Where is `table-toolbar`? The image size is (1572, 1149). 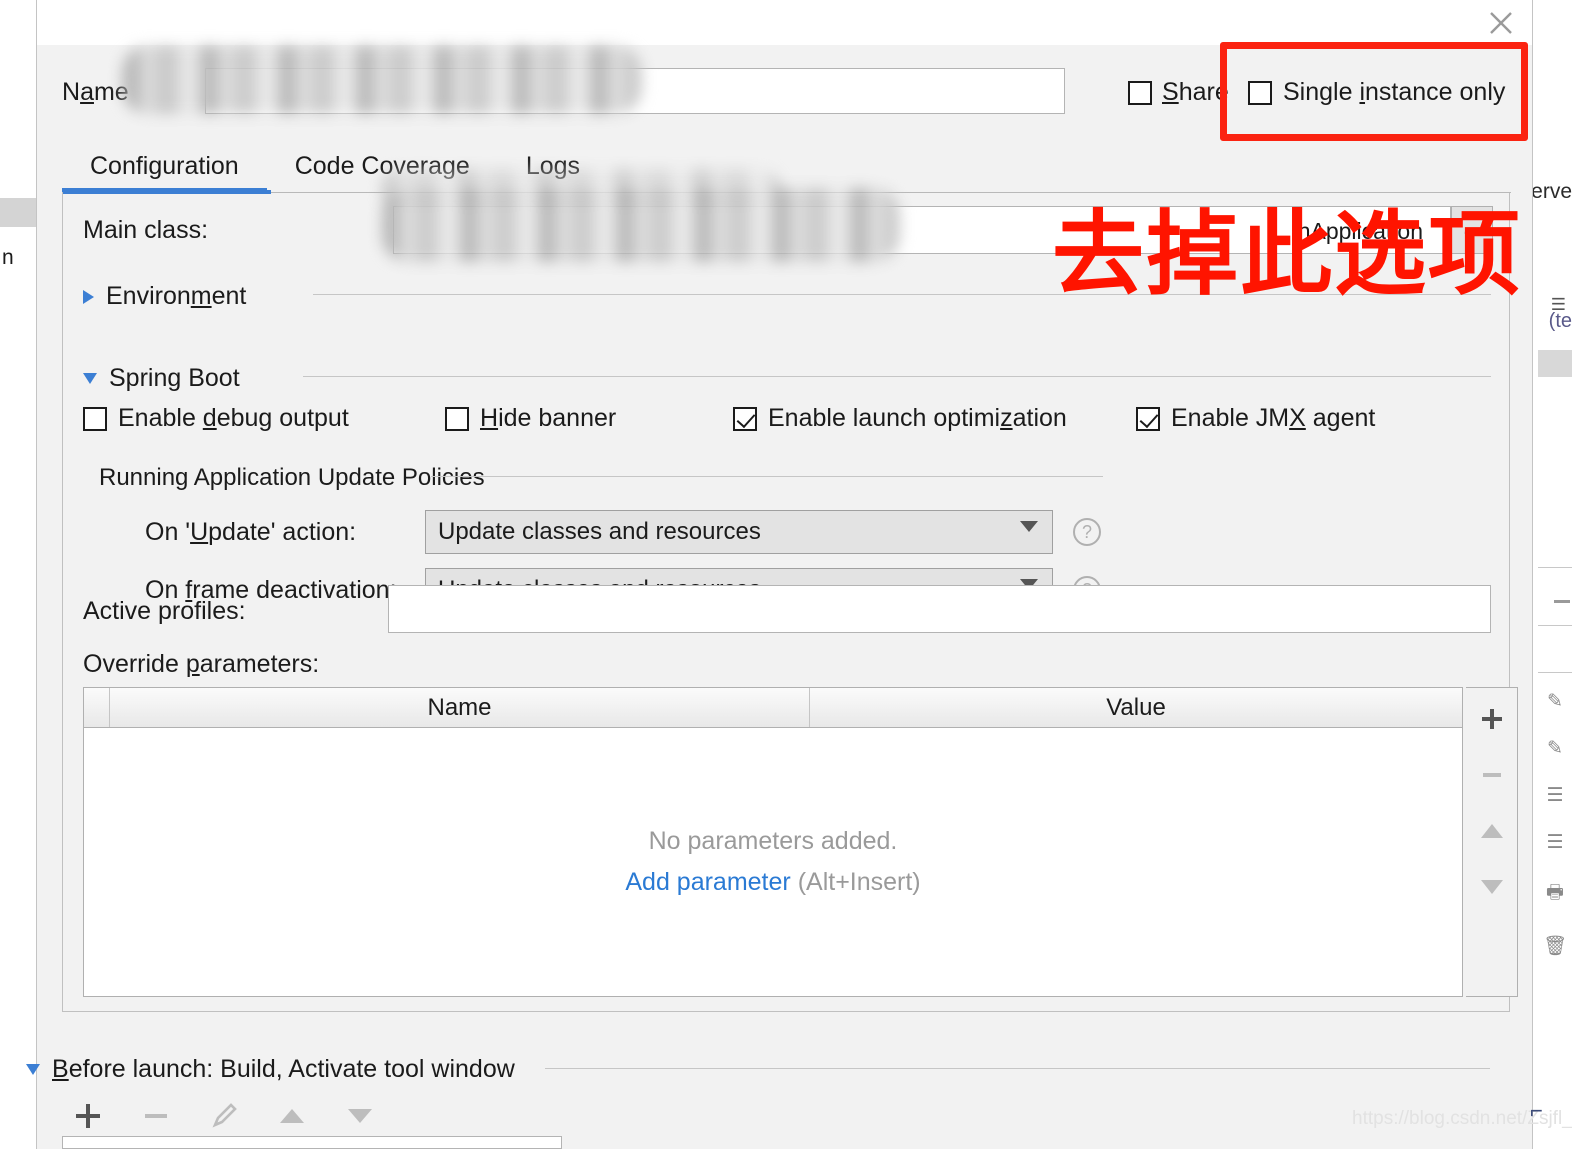
table-toolbar is located at coordinates (1492, 842).